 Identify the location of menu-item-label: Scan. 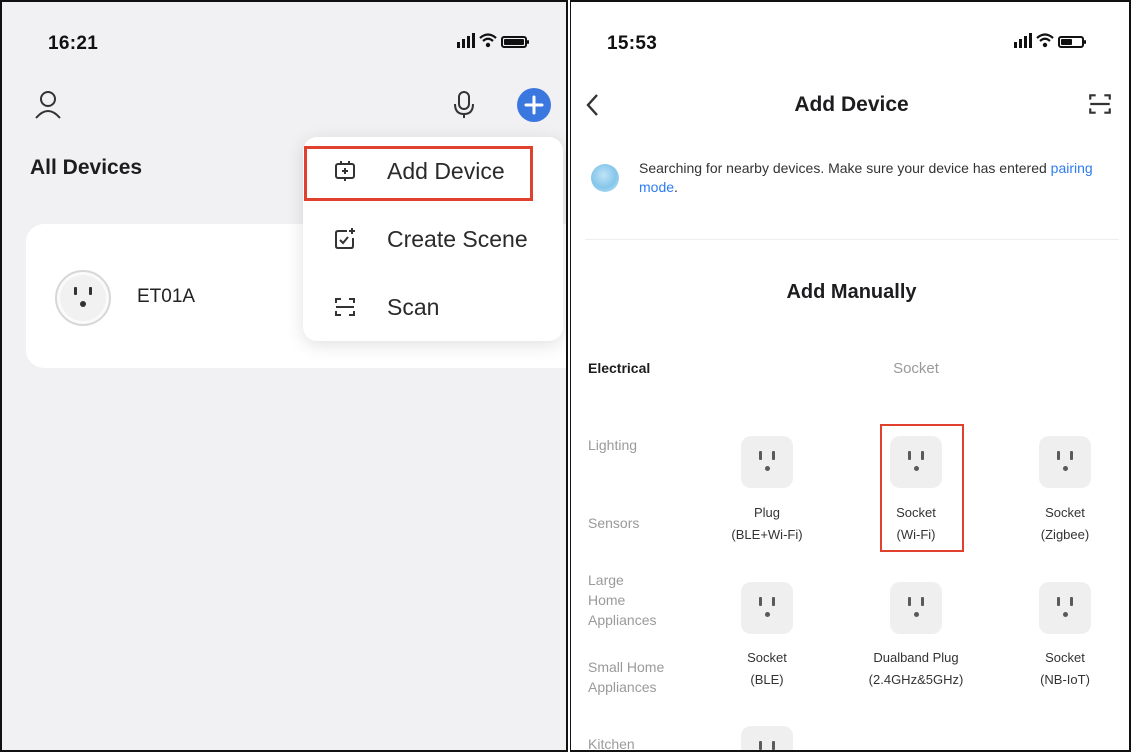
(413, 306).